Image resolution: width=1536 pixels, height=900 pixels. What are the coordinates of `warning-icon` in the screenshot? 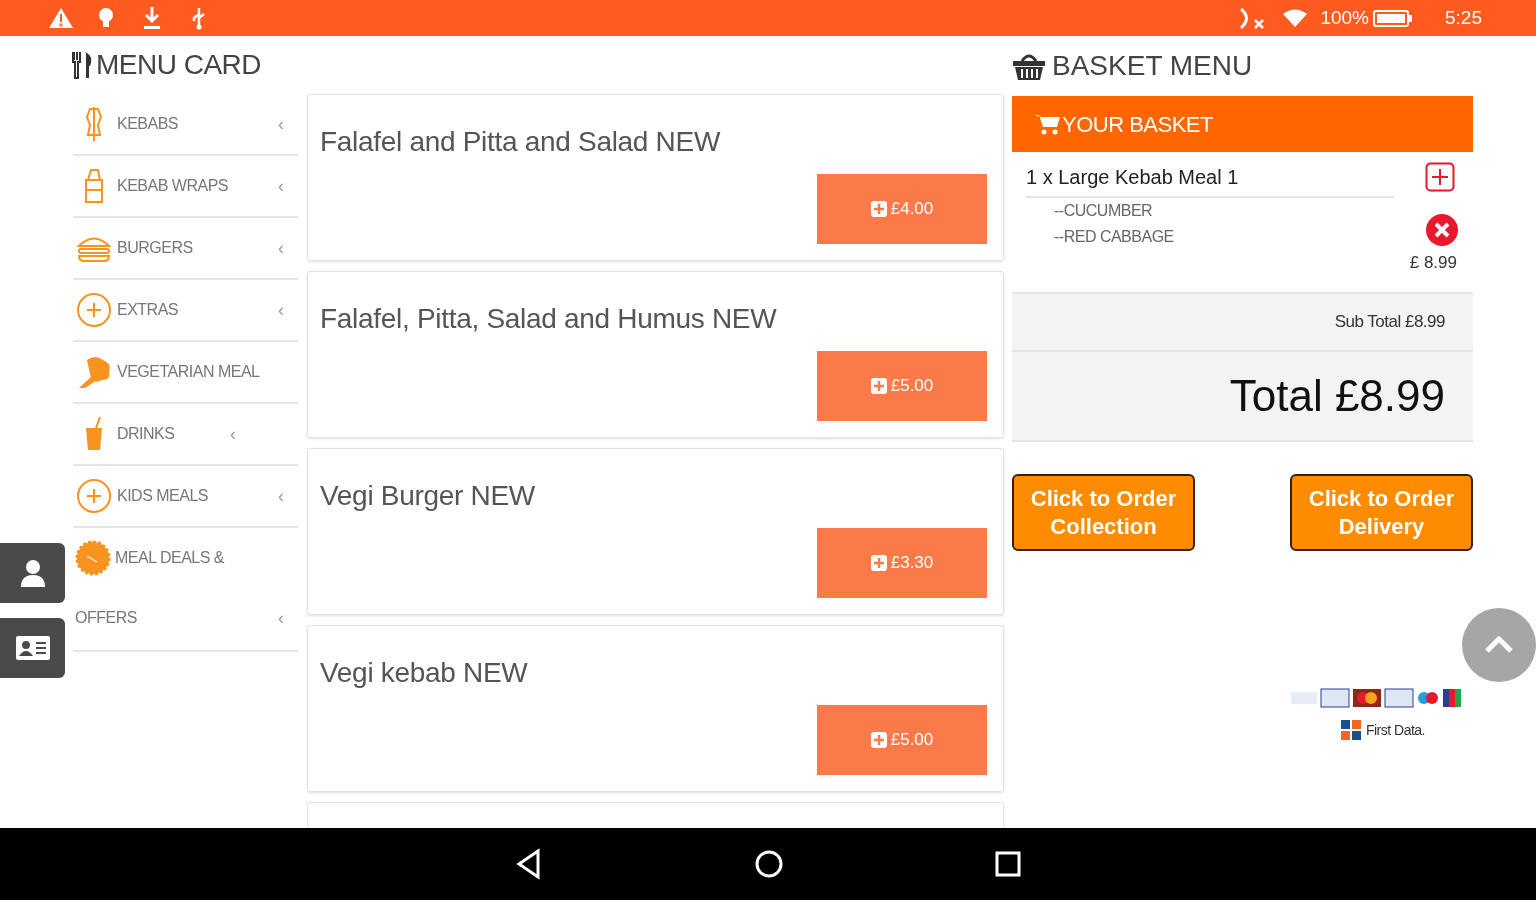 It's located at (61, 18).